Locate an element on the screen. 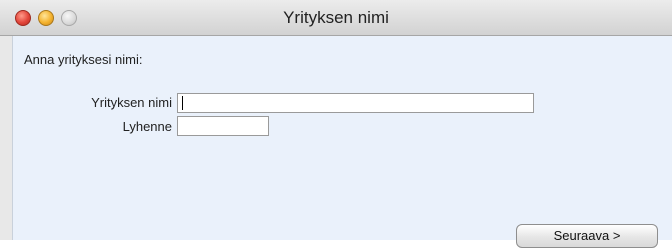 The image size is (672, 248). company-name-field is located at coordinates (355, 103).